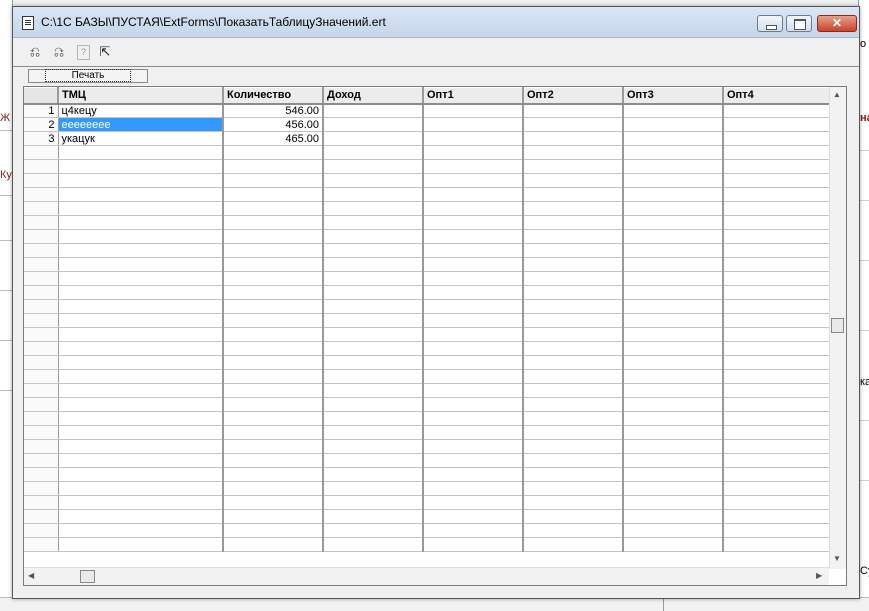 The height and width of the screenshot is (611, 869). I want to click on scroll-left-icon: ◀, so click(31, 575).